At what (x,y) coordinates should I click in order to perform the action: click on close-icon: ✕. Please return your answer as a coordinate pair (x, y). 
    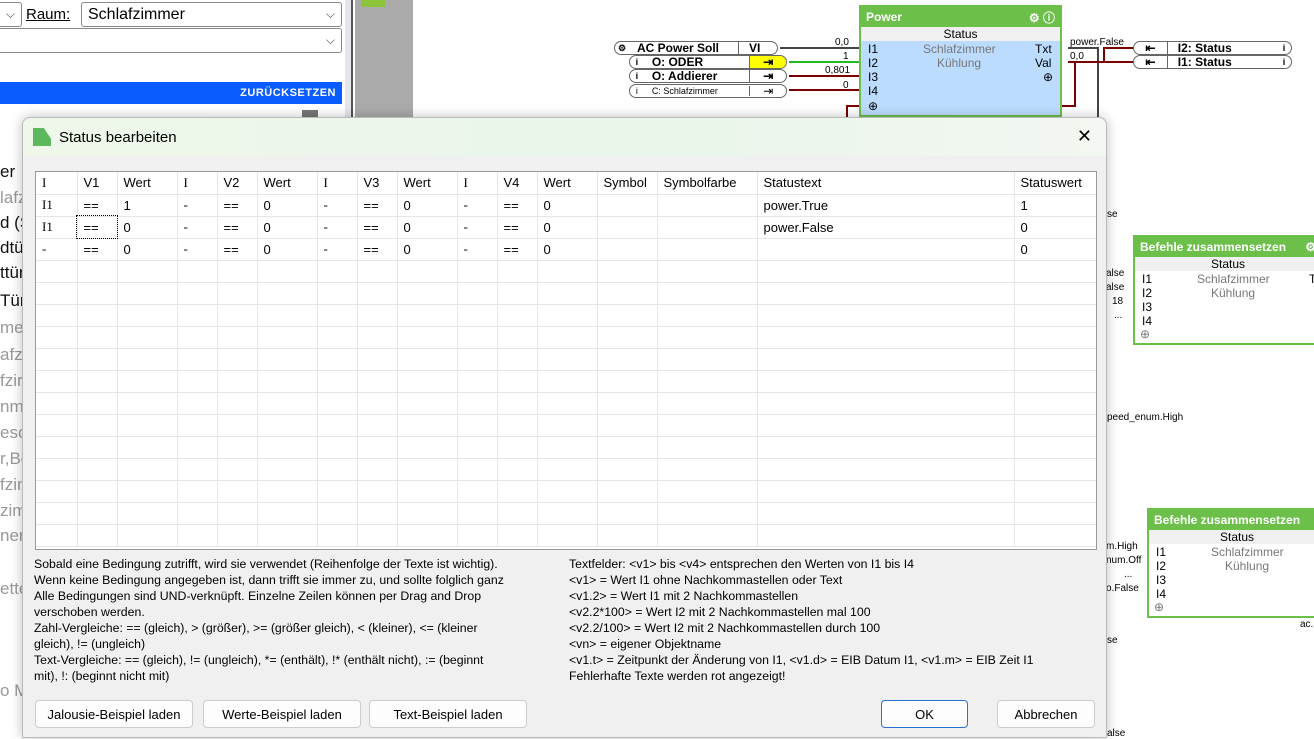
    Looking at the image, I should click on (1084, 136).